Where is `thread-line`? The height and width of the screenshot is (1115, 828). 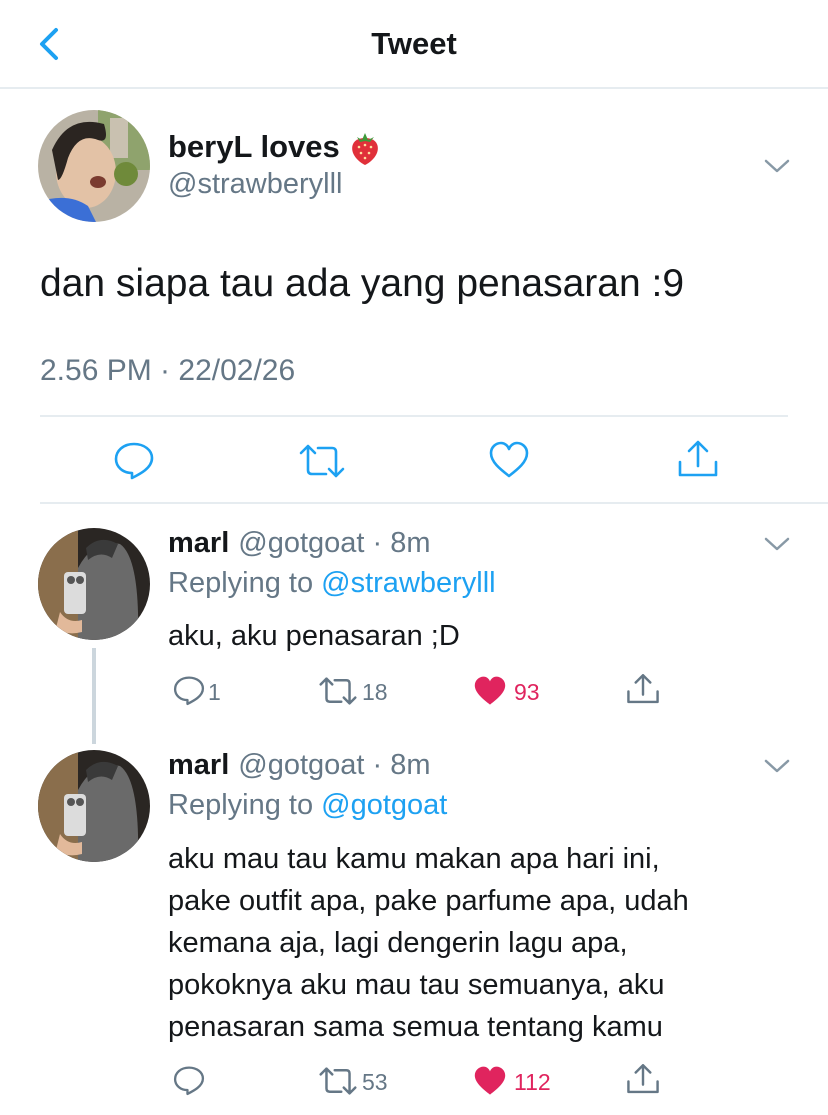
thread-line is located at coordinates (94, 696).